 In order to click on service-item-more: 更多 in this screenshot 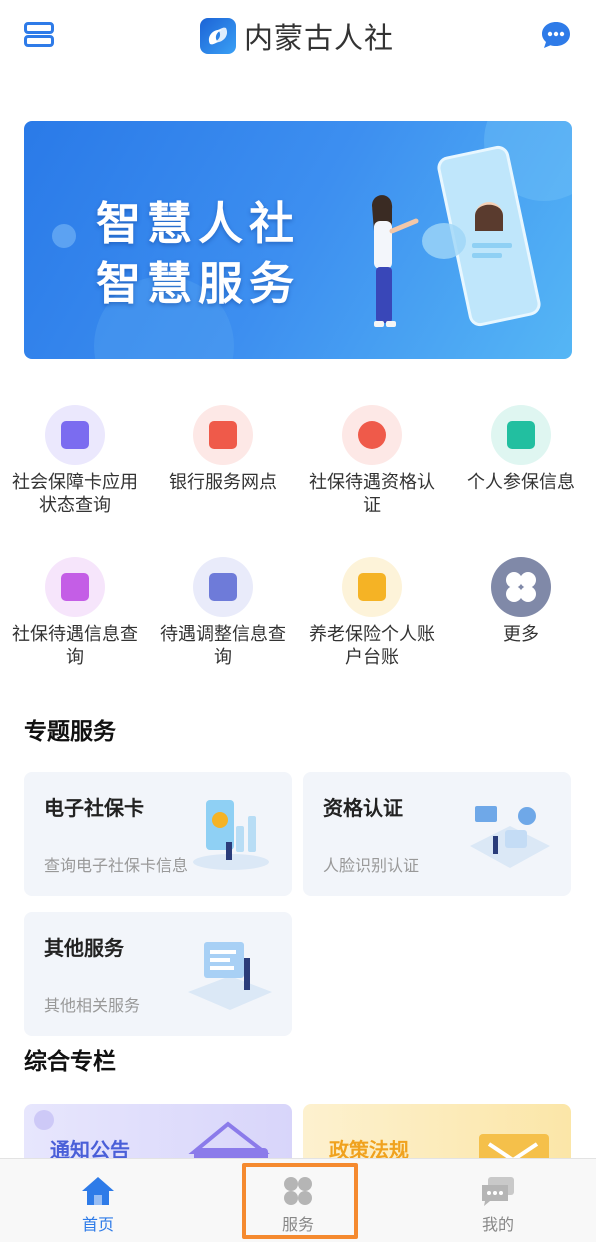, I will do `click(521, 601)`.